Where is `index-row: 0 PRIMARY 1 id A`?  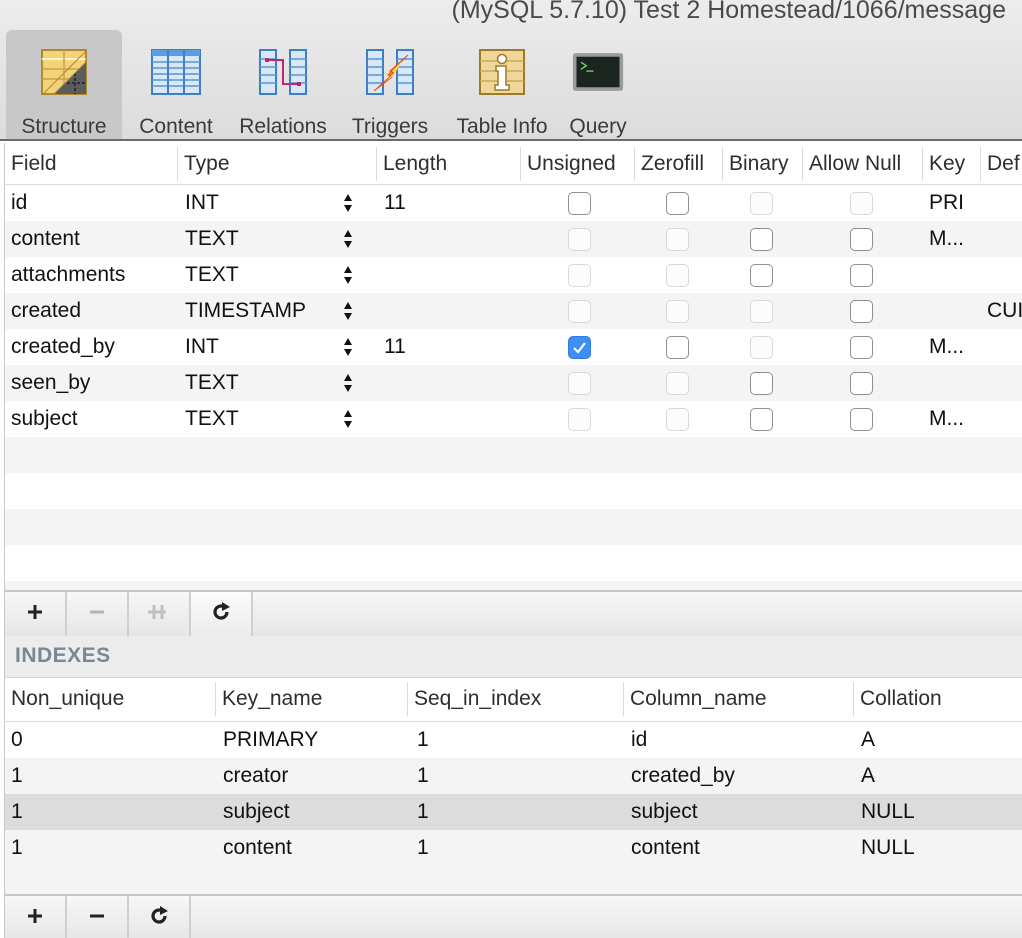
index-row: 0 PRIMARY 1 id A is located at coordinates (513, 740).